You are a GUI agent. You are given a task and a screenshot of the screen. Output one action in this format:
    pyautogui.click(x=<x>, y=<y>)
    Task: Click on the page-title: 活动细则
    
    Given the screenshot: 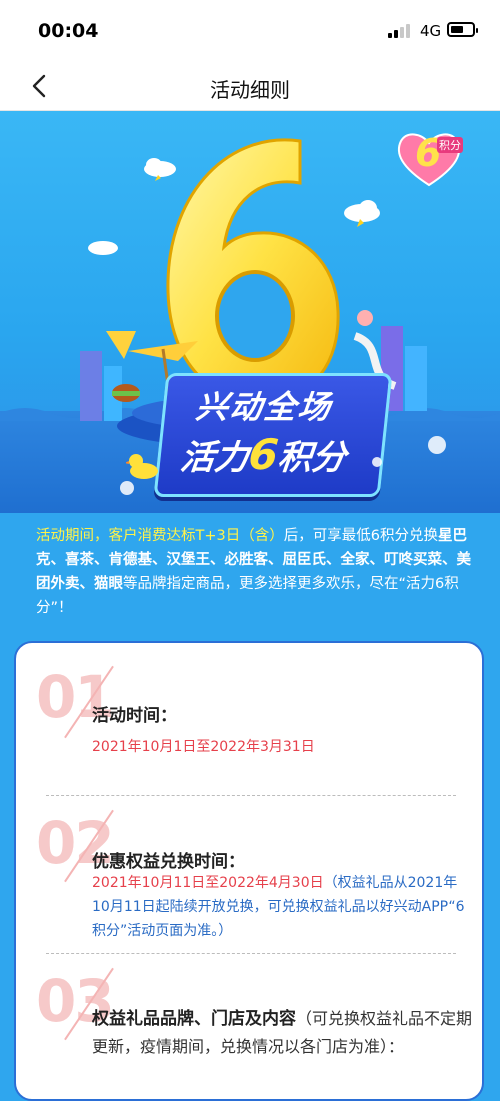 What is the action you would take?
    pyautogui.click(x=250, y=90)
    